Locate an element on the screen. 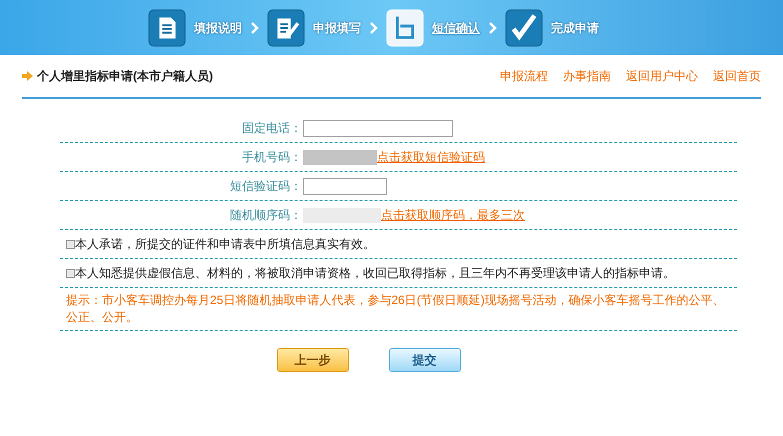 This screenshot has width=783, height=436. nav-link: 返回首页 is located at coordinates (737, 76).